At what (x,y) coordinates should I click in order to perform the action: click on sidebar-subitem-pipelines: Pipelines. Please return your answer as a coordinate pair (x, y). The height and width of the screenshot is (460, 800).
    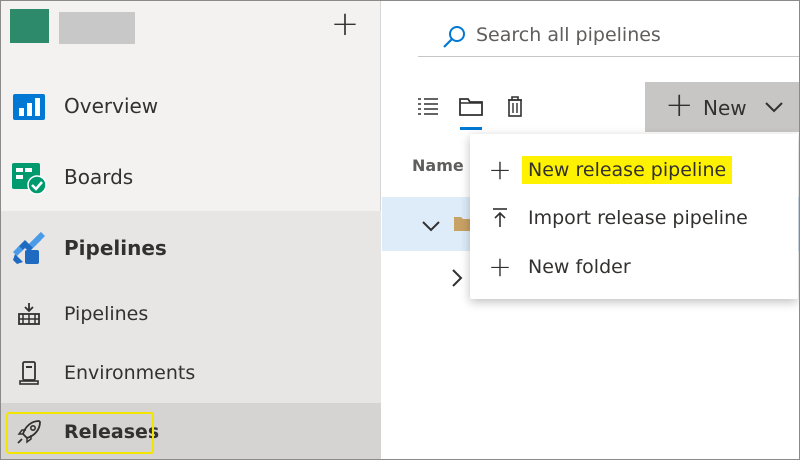
    Looking at the image, I should click on (191, 314).